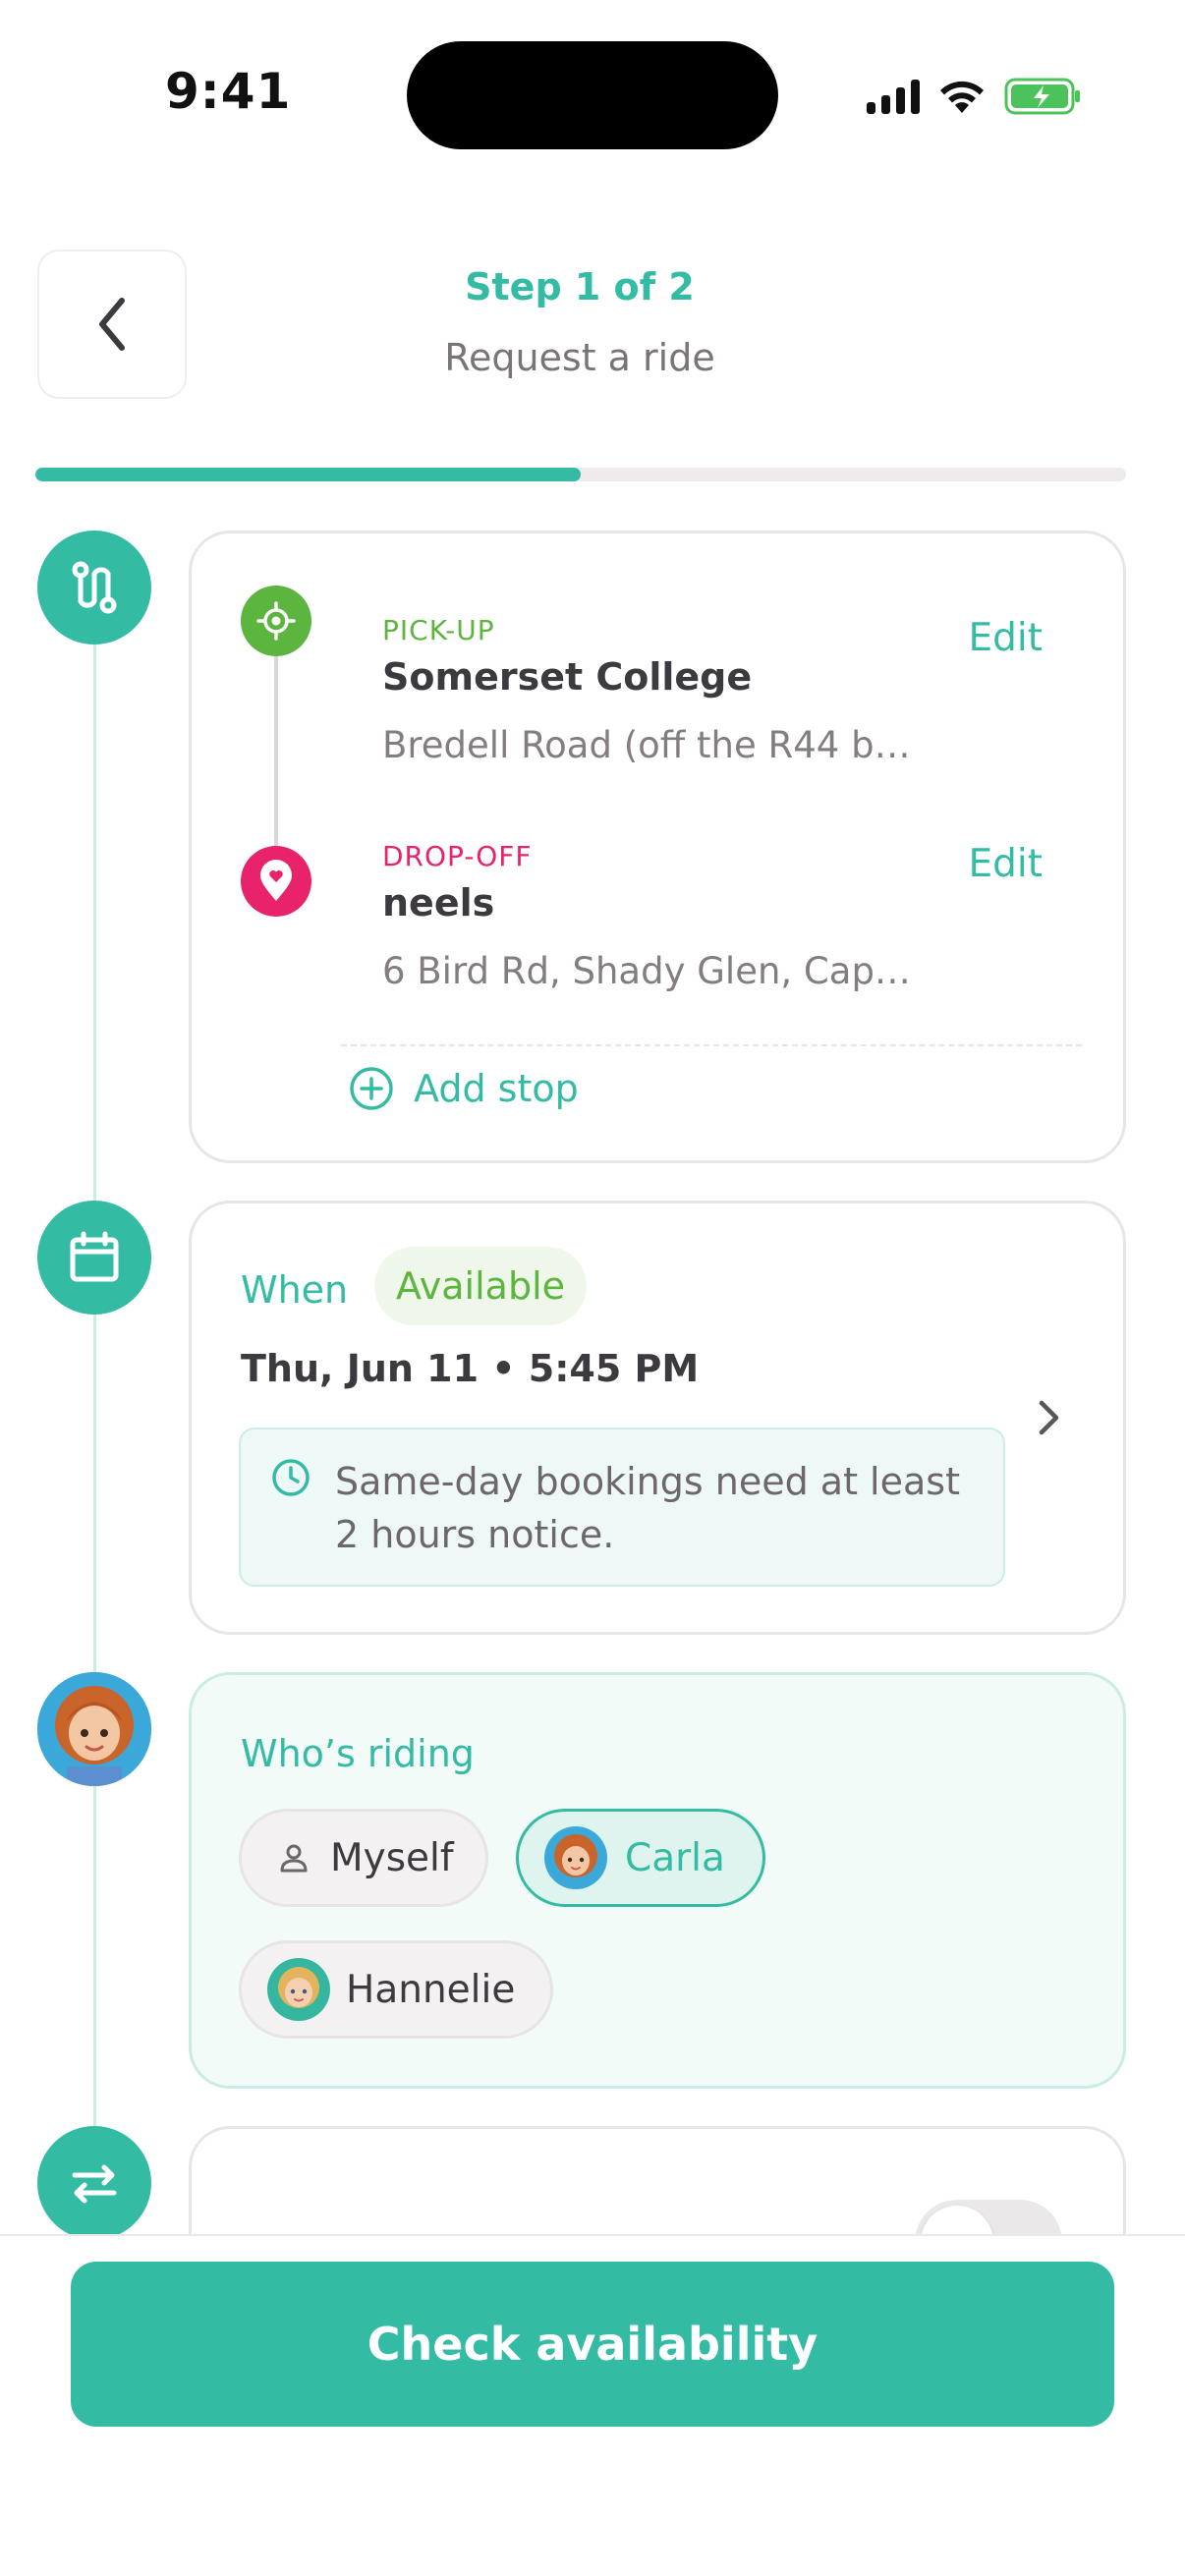 The width and height of the screenshot is (1185, 2576). I want to click on dropoff-label: DROP-OFF, so click(458, 856).